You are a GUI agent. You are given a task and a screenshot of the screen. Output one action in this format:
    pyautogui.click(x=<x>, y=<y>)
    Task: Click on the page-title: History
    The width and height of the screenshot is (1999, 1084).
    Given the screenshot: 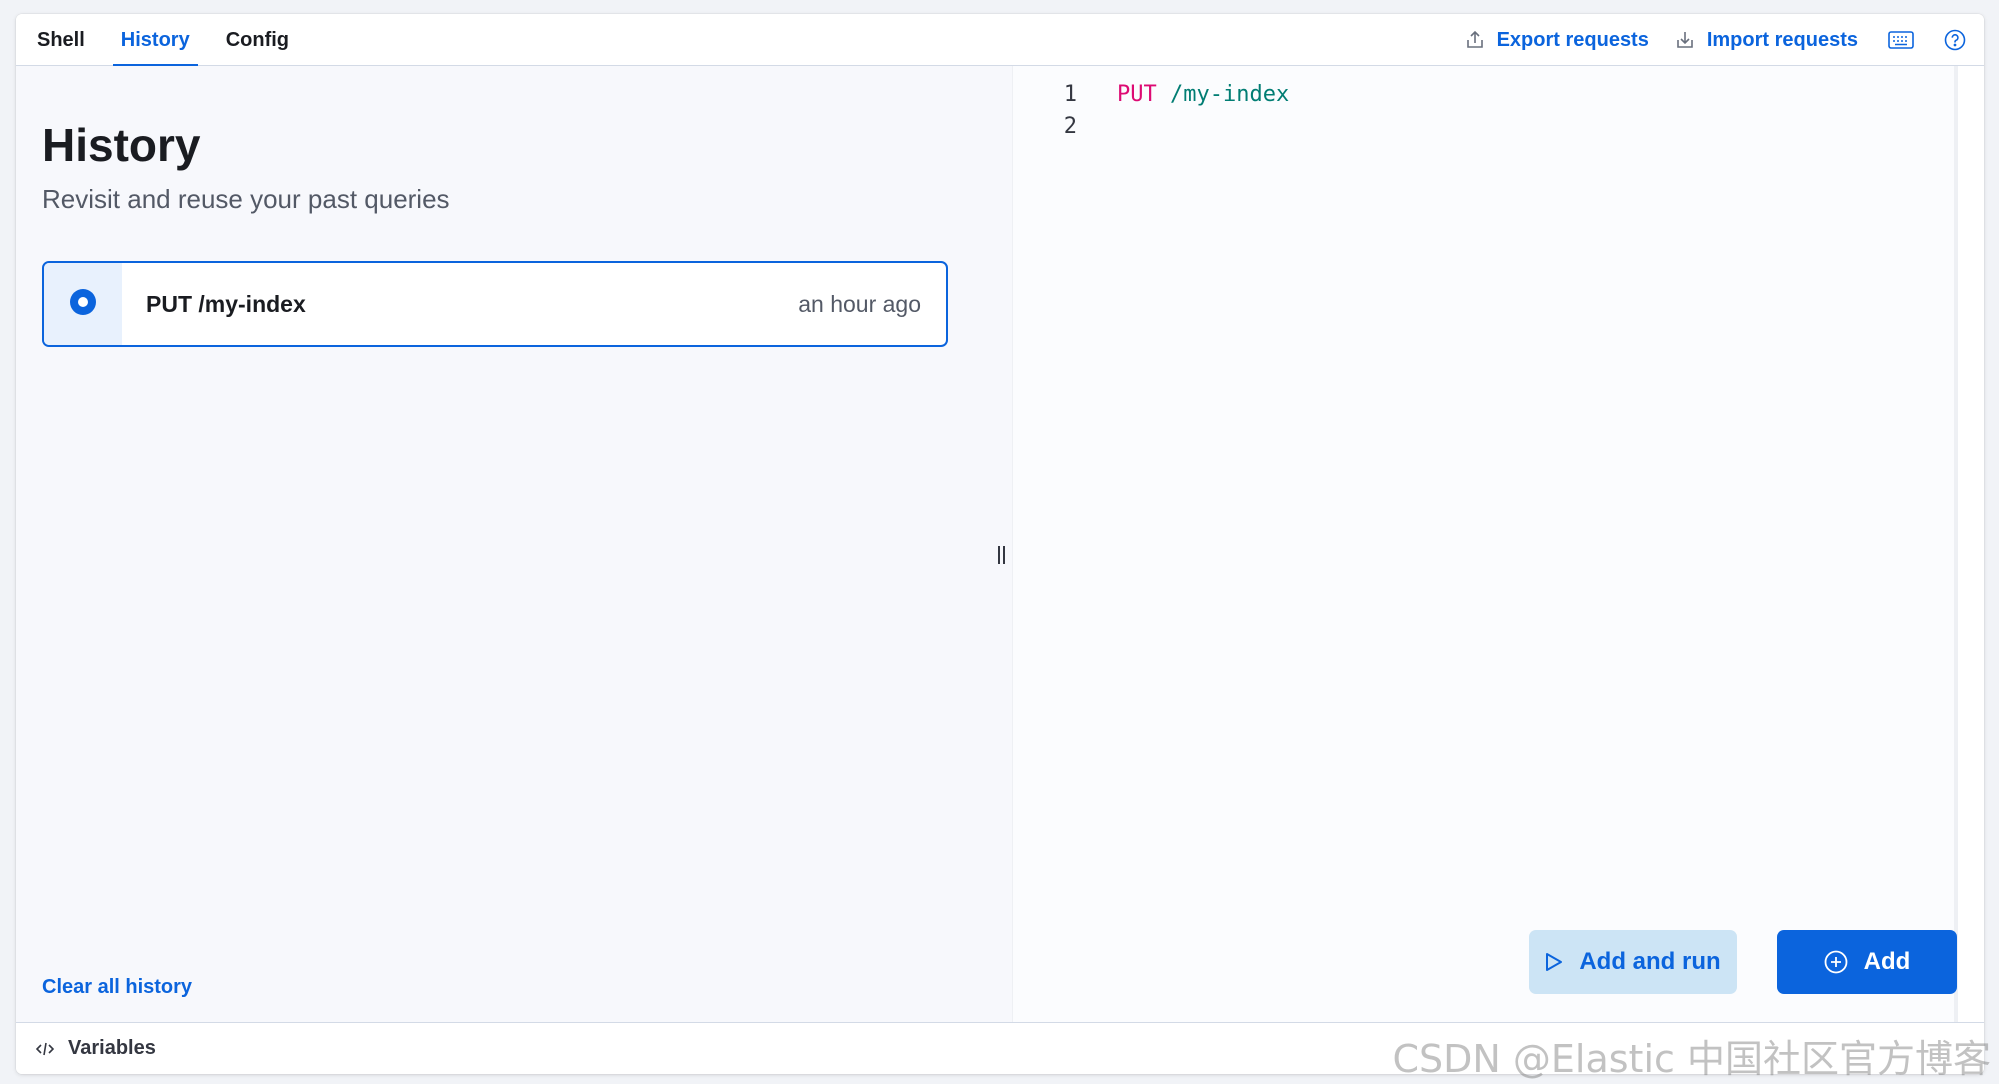 What is the action you would take?
    pyautogui.click(x=121, y=145)
    